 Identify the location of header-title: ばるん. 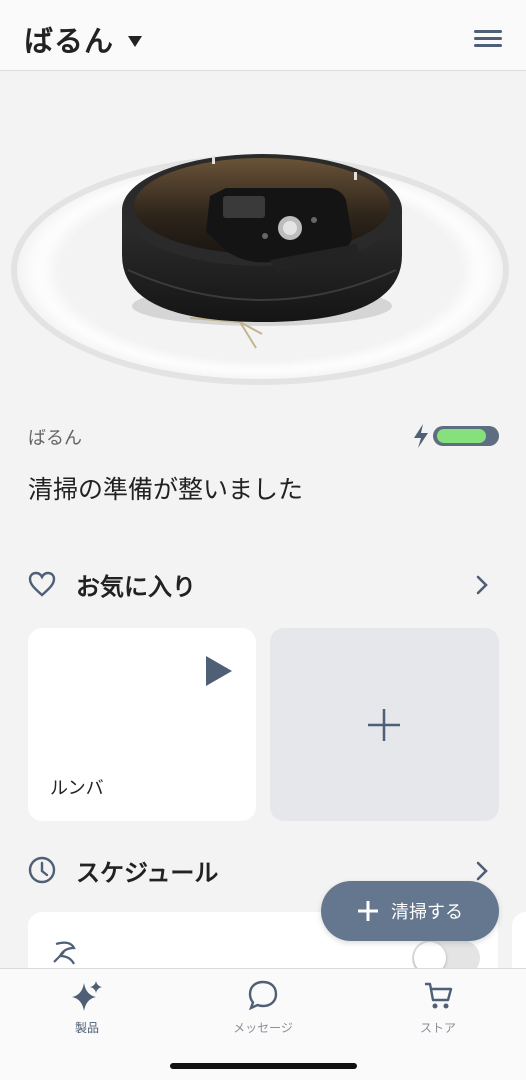
(69, 41).